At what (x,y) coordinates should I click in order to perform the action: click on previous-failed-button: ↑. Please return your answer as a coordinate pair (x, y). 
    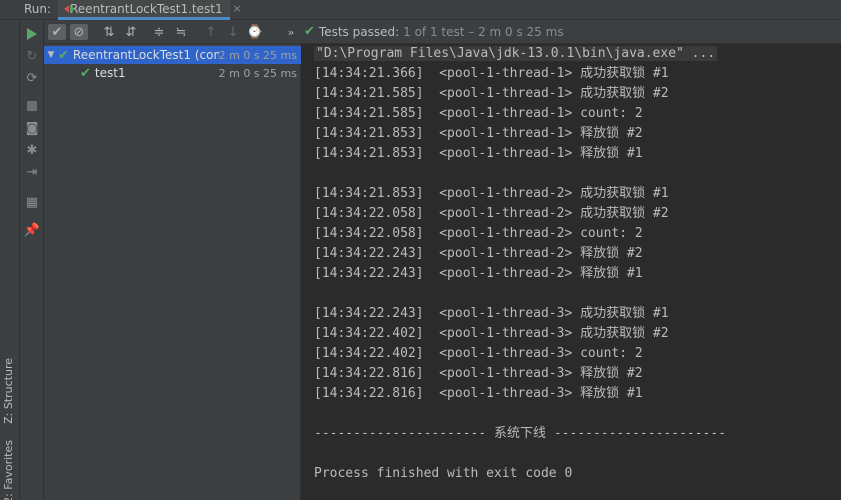
    Looking at the image, I should click on (211, 32).